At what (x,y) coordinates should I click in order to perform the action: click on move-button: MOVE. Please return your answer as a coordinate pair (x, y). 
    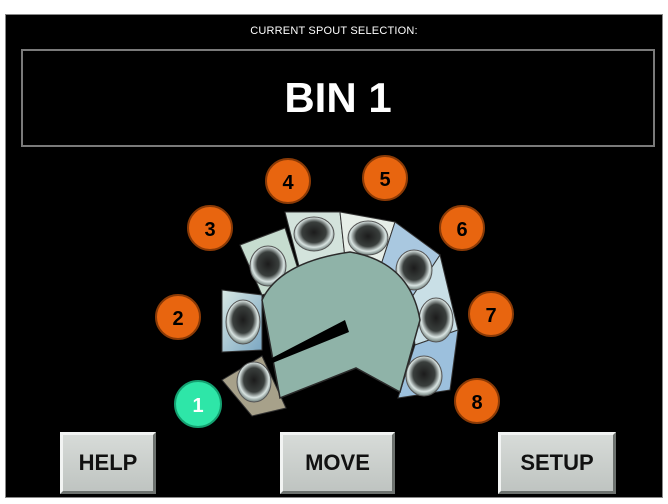
    Looking at the image, I should click on (337, 463).